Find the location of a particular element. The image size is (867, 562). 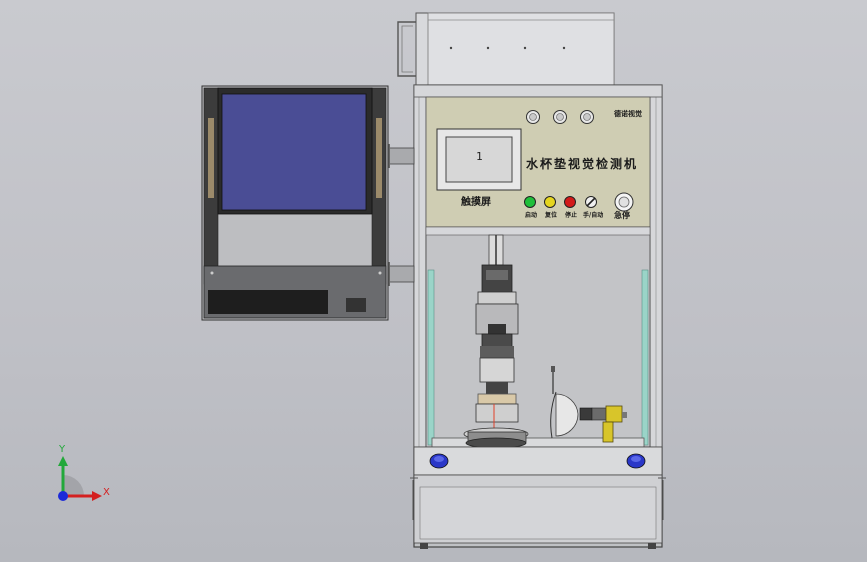

monitor-screen is located at coordinates (294, 152).